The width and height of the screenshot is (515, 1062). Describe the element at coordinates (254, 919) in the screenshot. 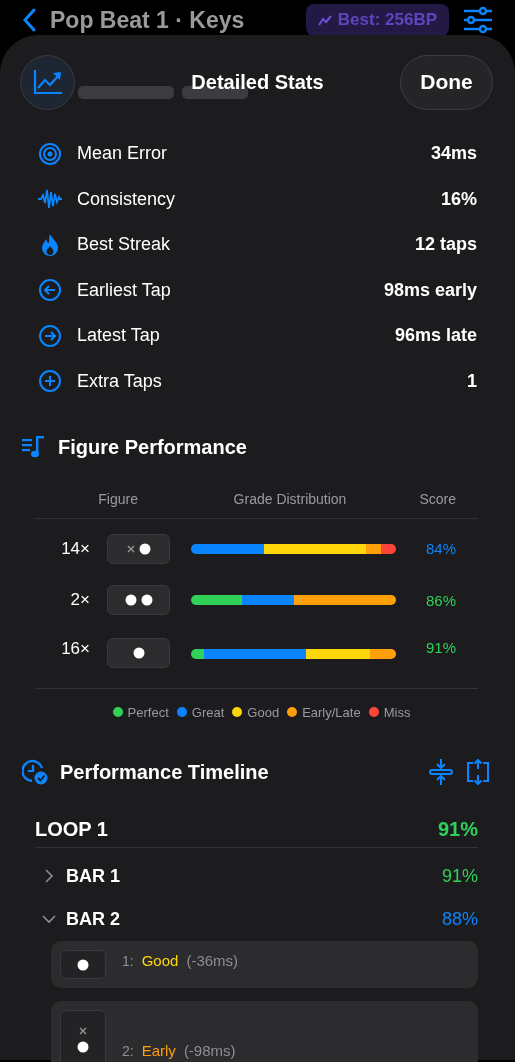

I see `bar-label: BAR 2` at that location.